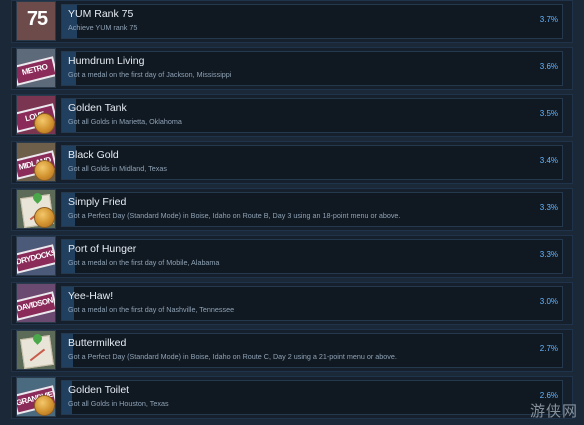 The height and width of the screenshot is (425, 584). What do you see at coordinates (102, 249) in the screenshot?
I see `achievement-title: Port of Hunger` at bounding box center [102, 249].